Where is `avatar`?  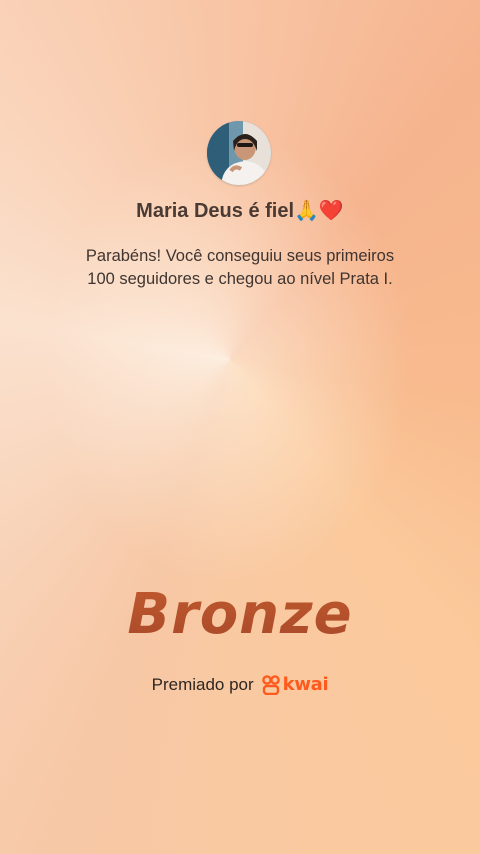 avatar is located at coordinates (239, 153).